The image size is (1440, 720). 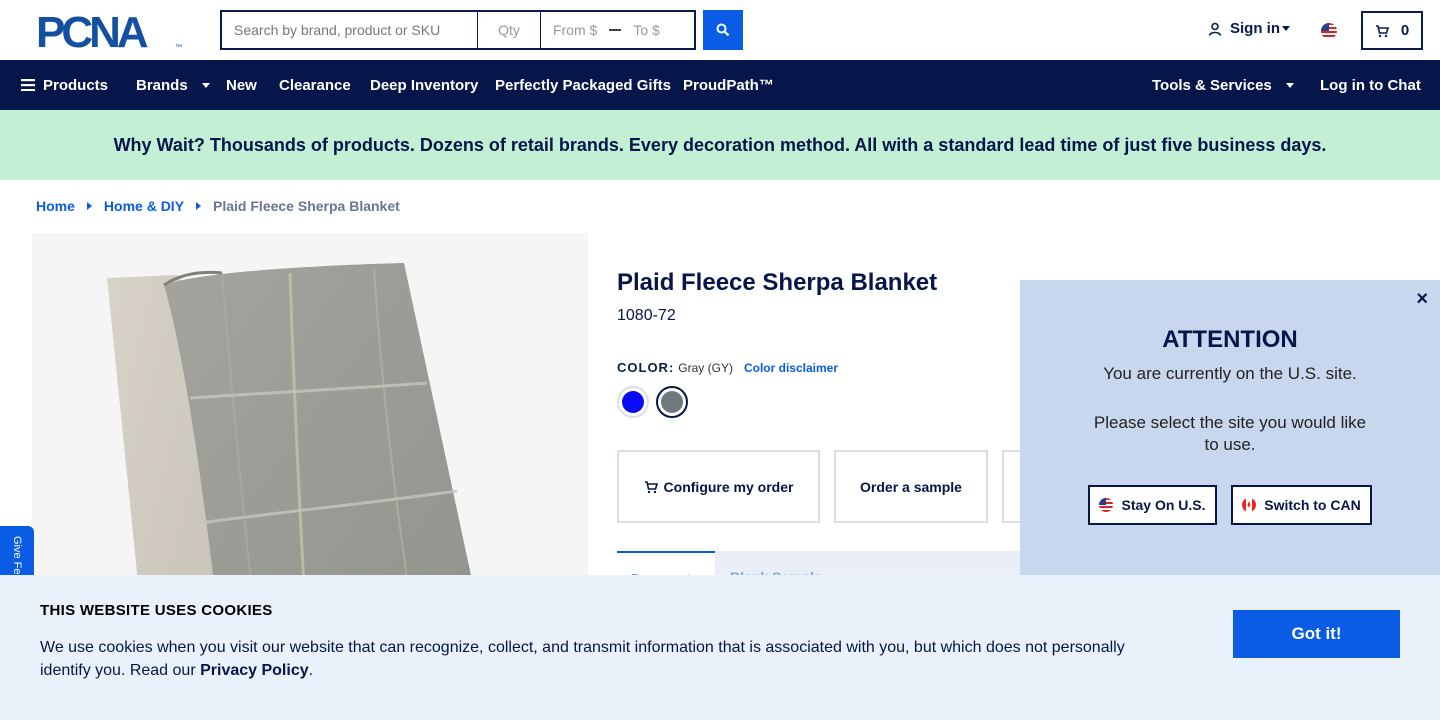 What do you see at coordinates (575, 30) in the screenshot?
I see `price-from-input: From $` at bounding box center [575, 30].